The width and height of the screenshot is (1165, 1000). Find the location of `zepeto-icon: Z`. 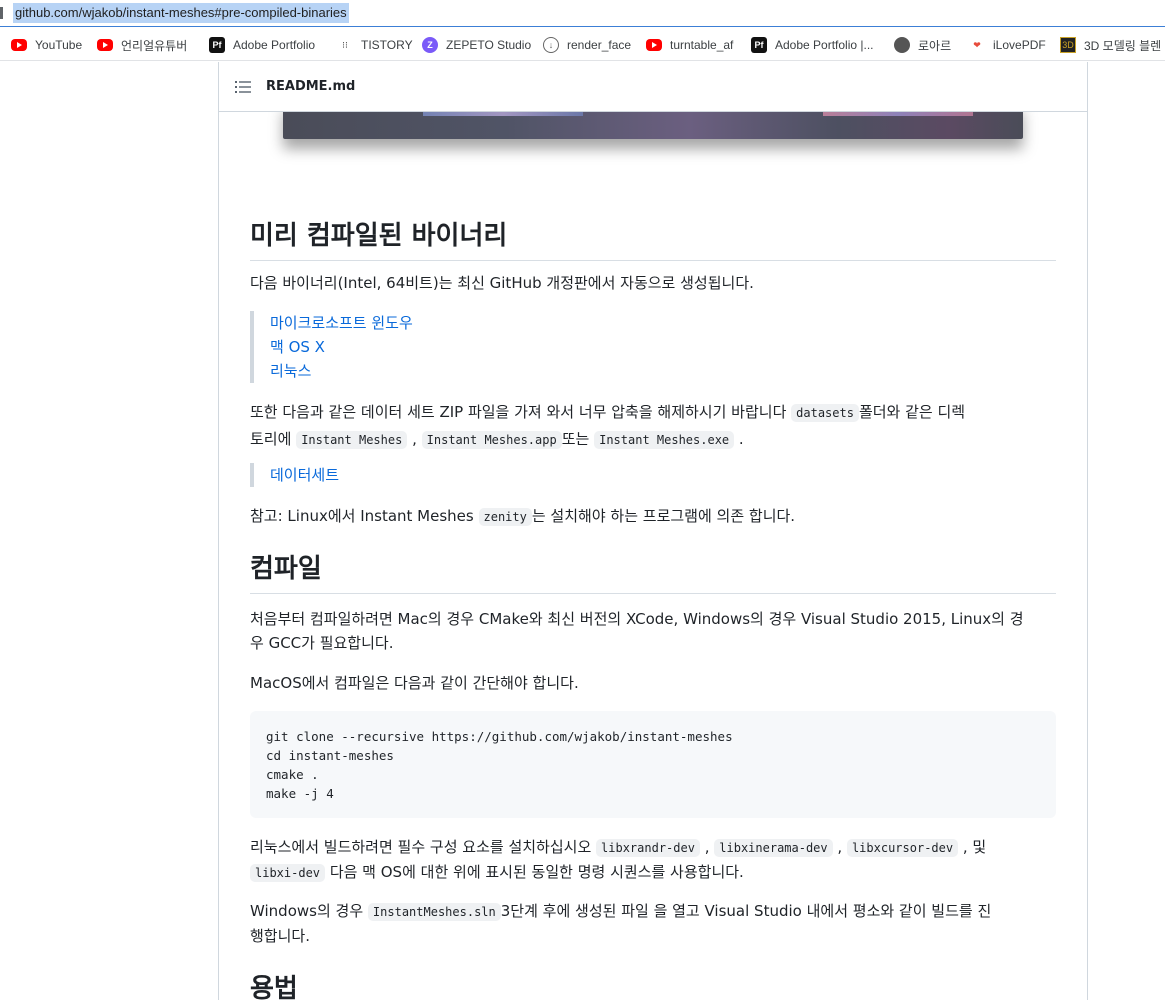

zepeto-icon: Z is located at coordinates (430, 45).